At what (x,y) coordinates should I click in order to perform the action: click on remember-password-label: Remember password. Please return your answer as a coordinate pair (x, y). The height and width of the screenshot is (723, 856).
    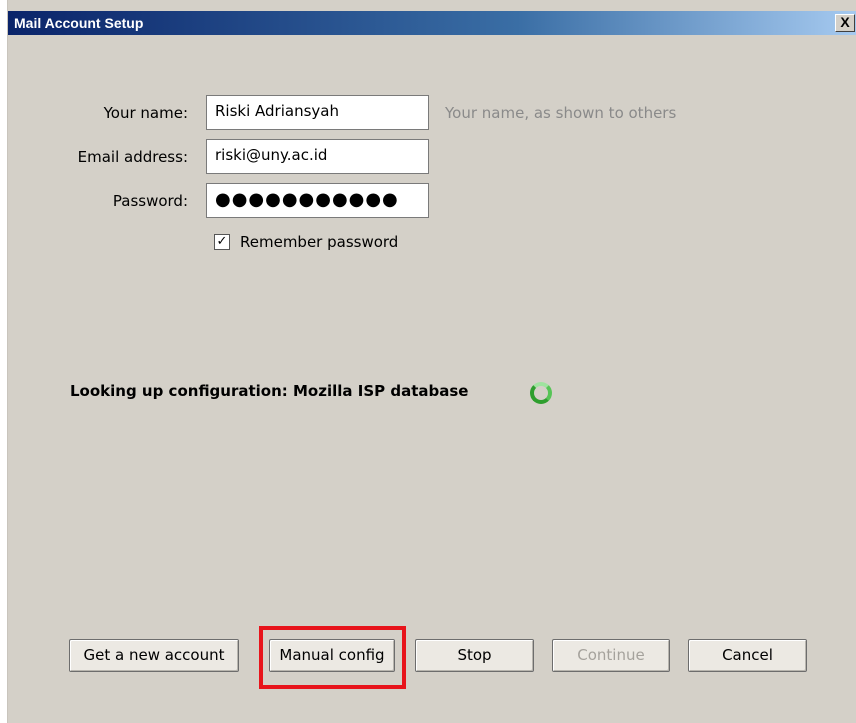
    Looking at the image, I should click on (319, 242).